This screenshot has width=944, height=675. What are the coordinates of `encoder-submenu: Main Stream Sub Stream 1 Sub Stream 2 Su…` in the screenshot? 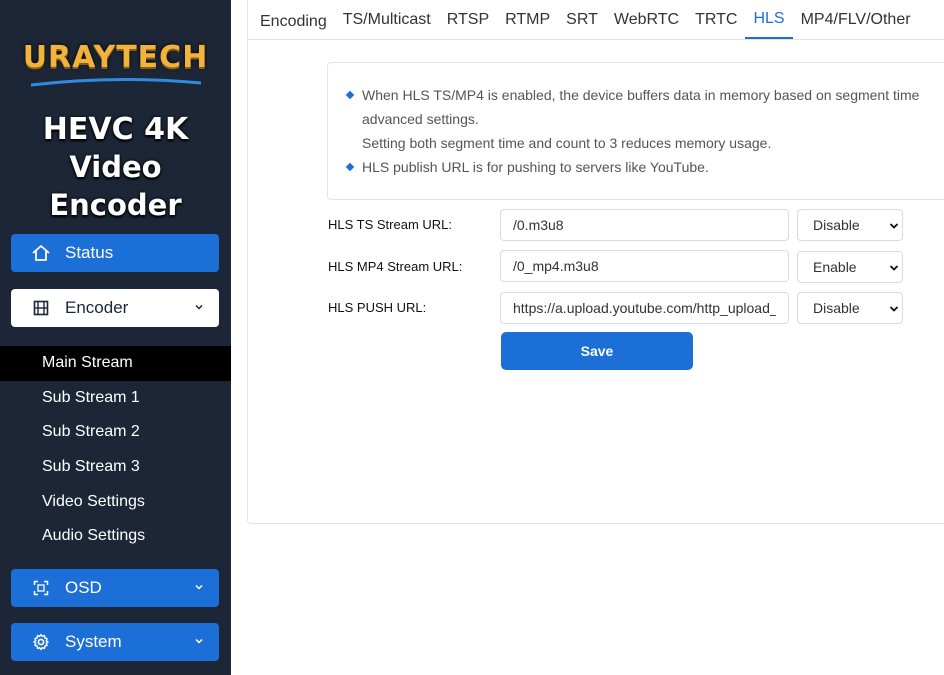 It's located at (115, 450).